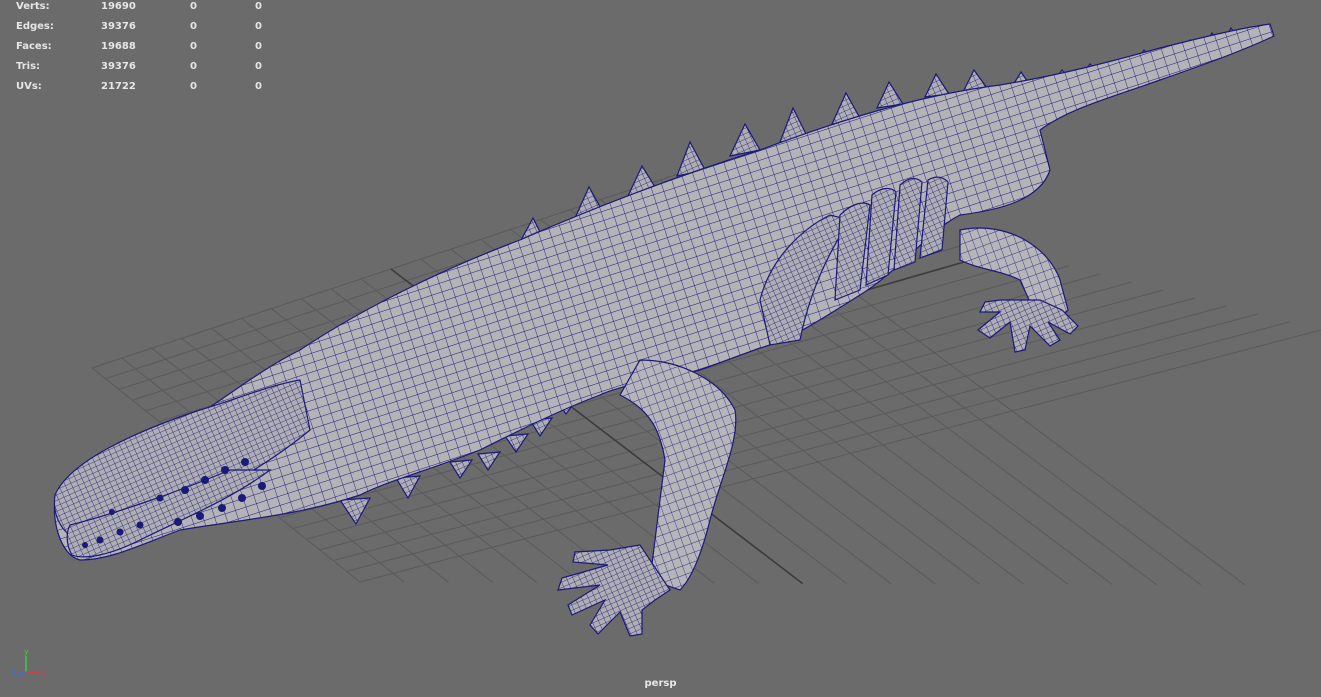 This screenshot has height=697, width=1321. What do you see at coordinates (29, 86) in the screenshot?
I see `hud-stat-label: UVs:` at bounding box center [29, 86].